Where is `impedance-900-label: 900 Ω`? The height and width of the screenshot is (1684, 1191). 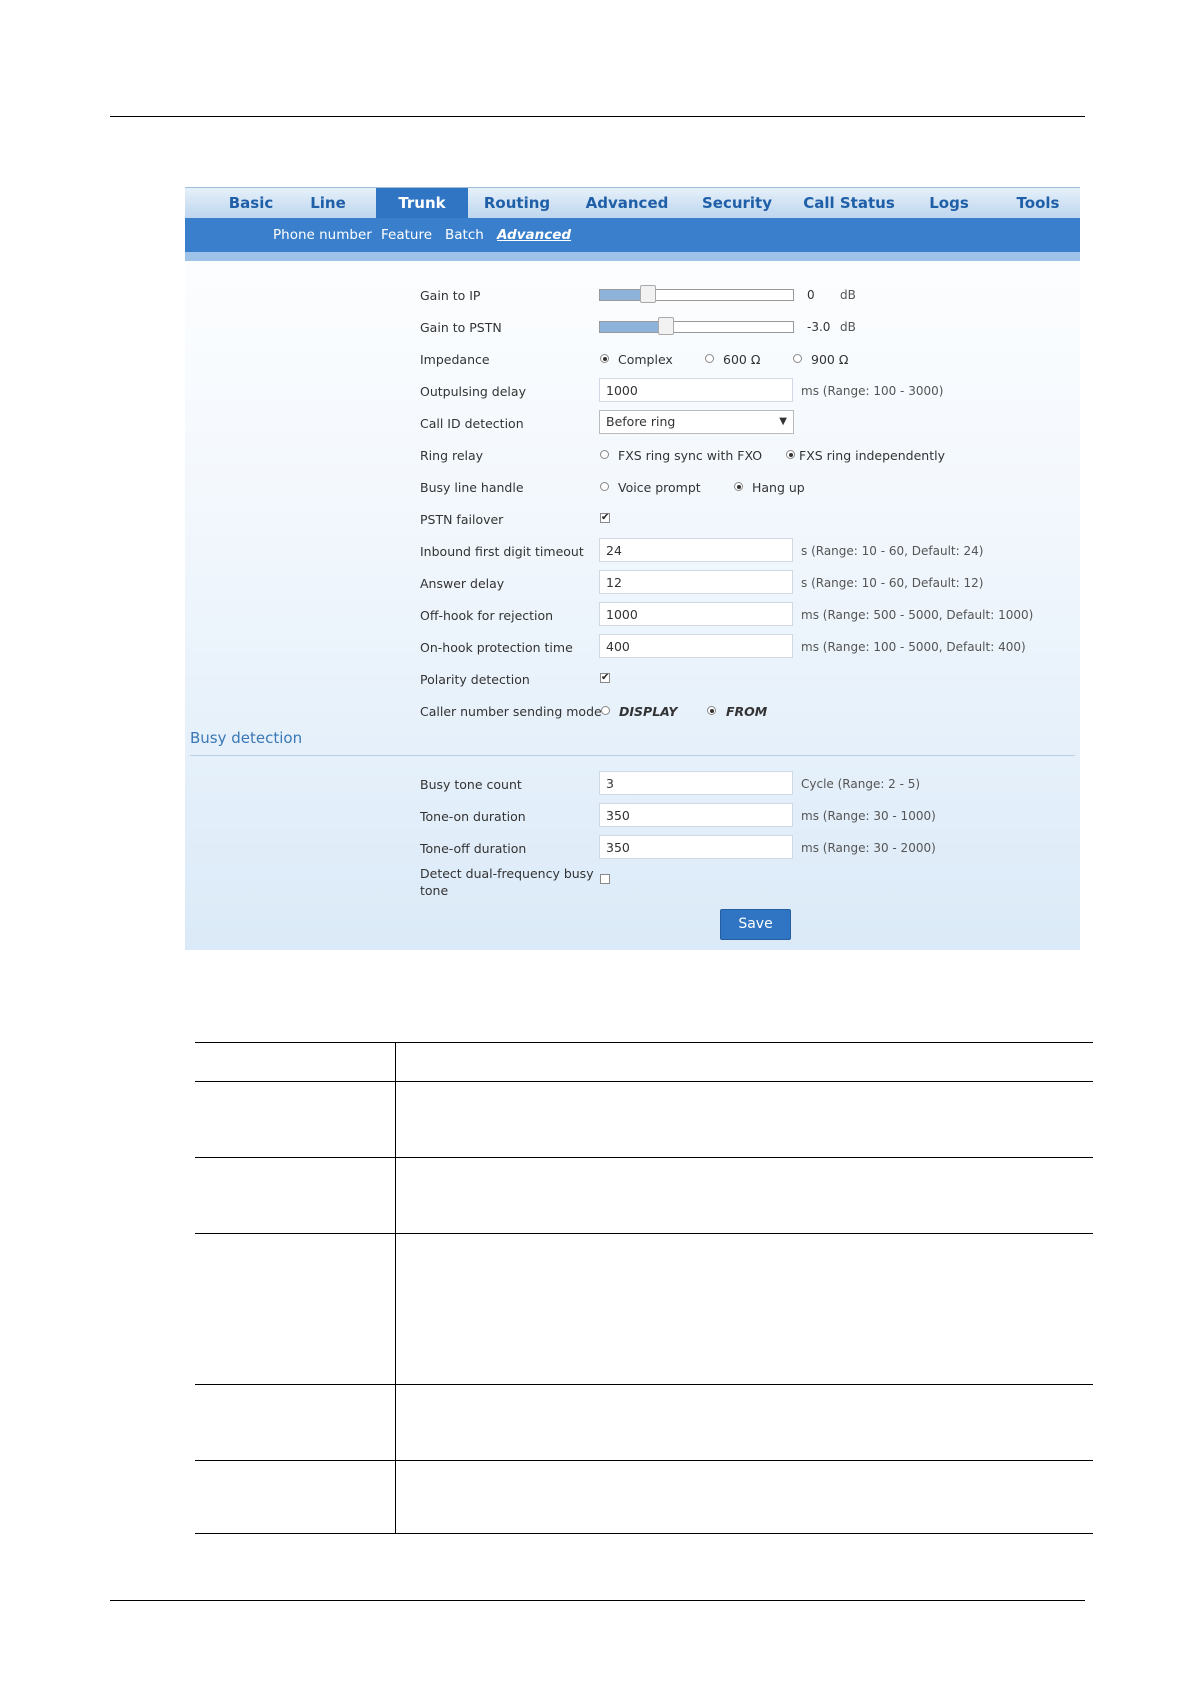 impedance-900-label: 900 Ω is located at coordinates (830, 359).